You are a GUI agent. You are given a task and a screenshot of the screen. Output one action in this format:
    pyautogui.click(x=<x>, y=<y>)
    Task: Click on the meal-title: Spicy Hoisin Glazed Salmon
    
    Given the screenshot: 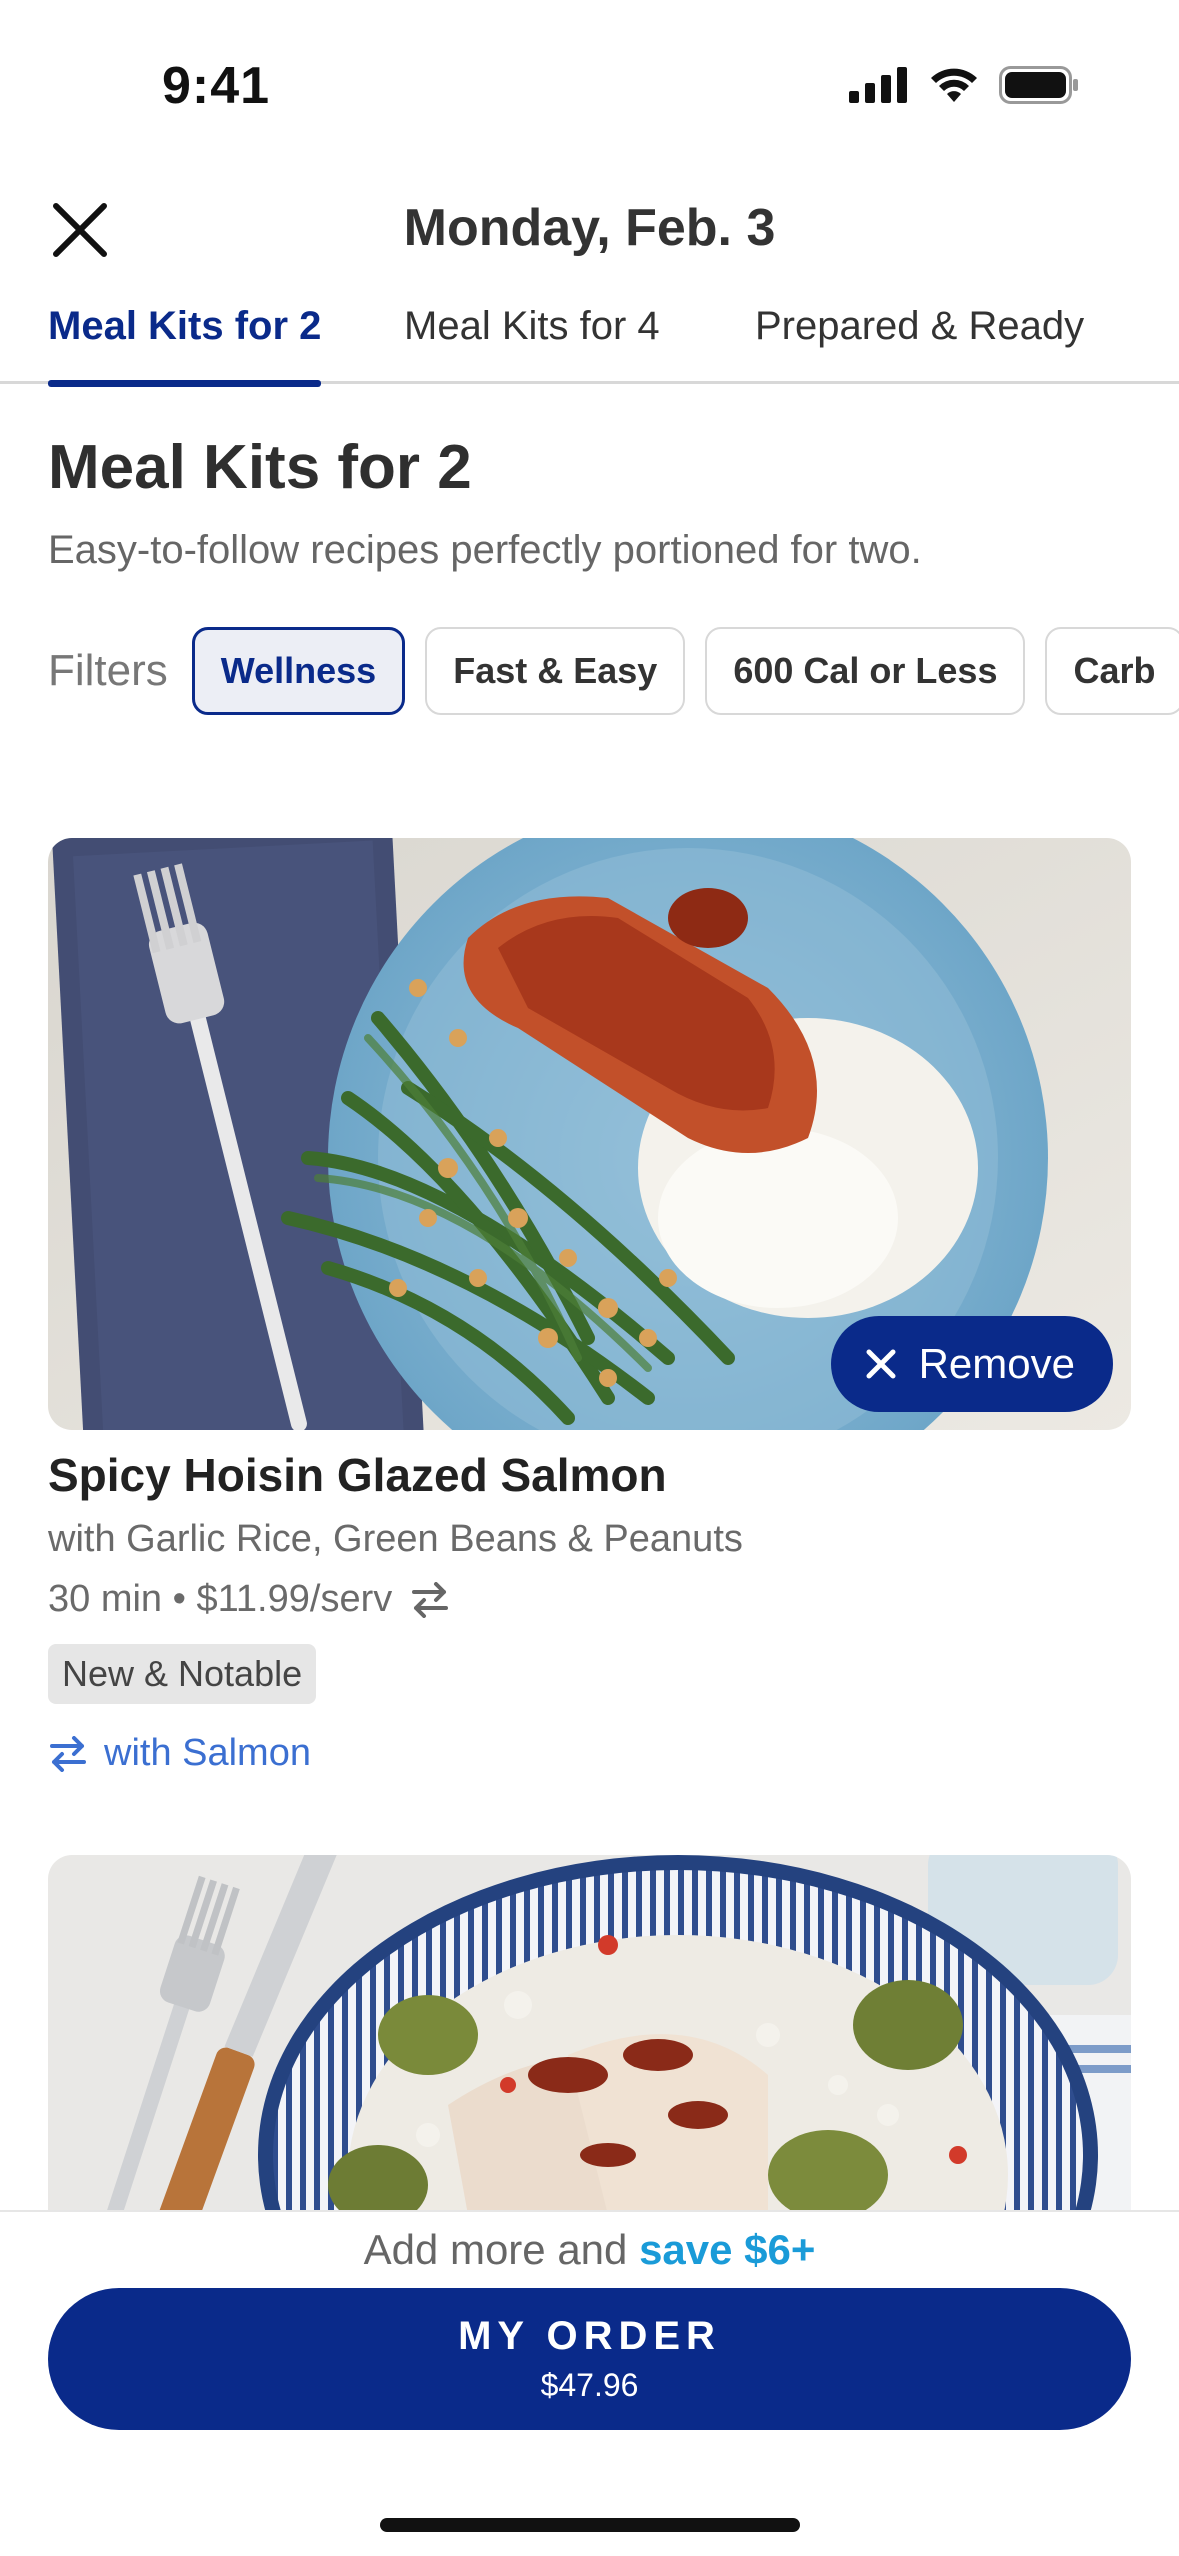 What is the action you would take?
    pyautogui.click(x=357, y=1475)
    